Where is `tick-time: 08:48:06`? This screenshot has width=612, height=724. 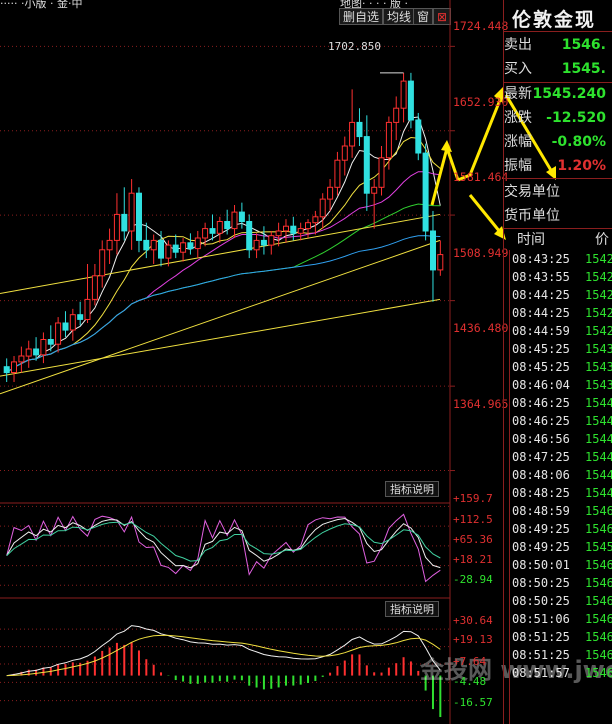 tick-time: 08:48:06 is located at coordinates (541, 475).